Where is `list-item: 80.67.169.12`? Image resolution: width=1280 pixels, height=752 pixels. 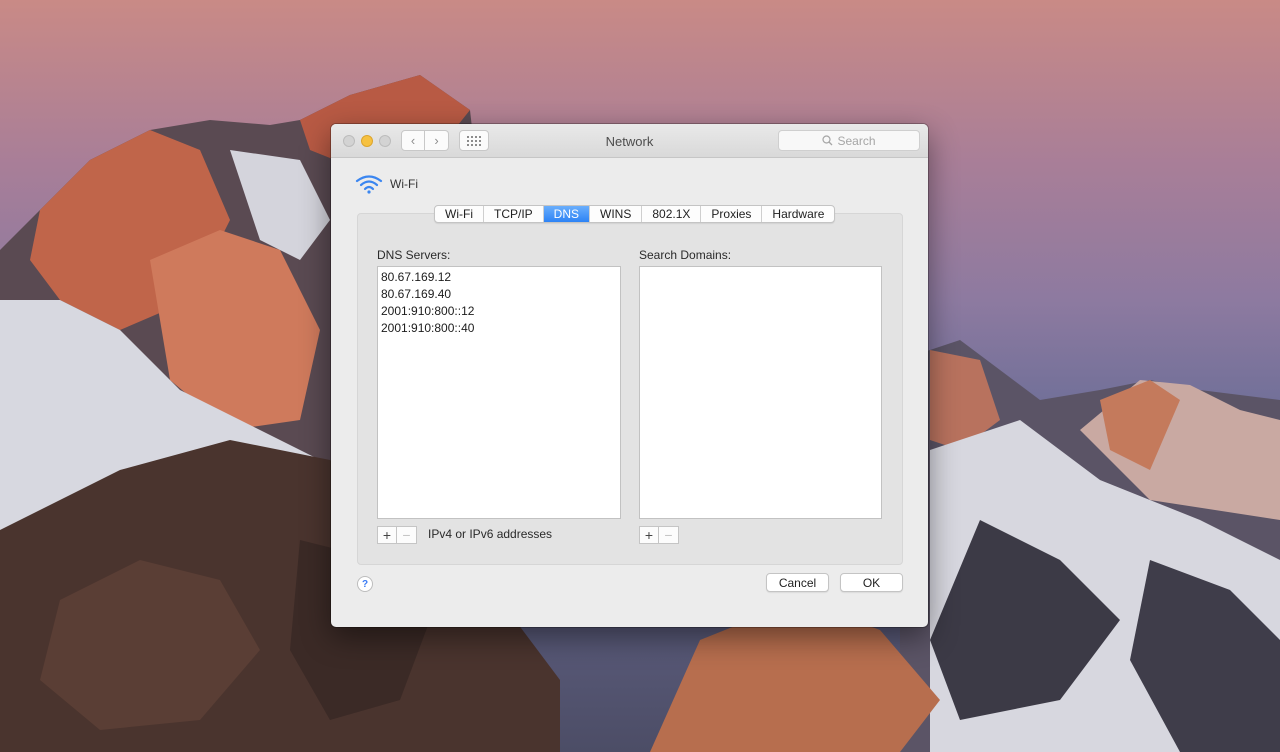
list-item: 80.67.169.12 is located at coordinates (499, 277).